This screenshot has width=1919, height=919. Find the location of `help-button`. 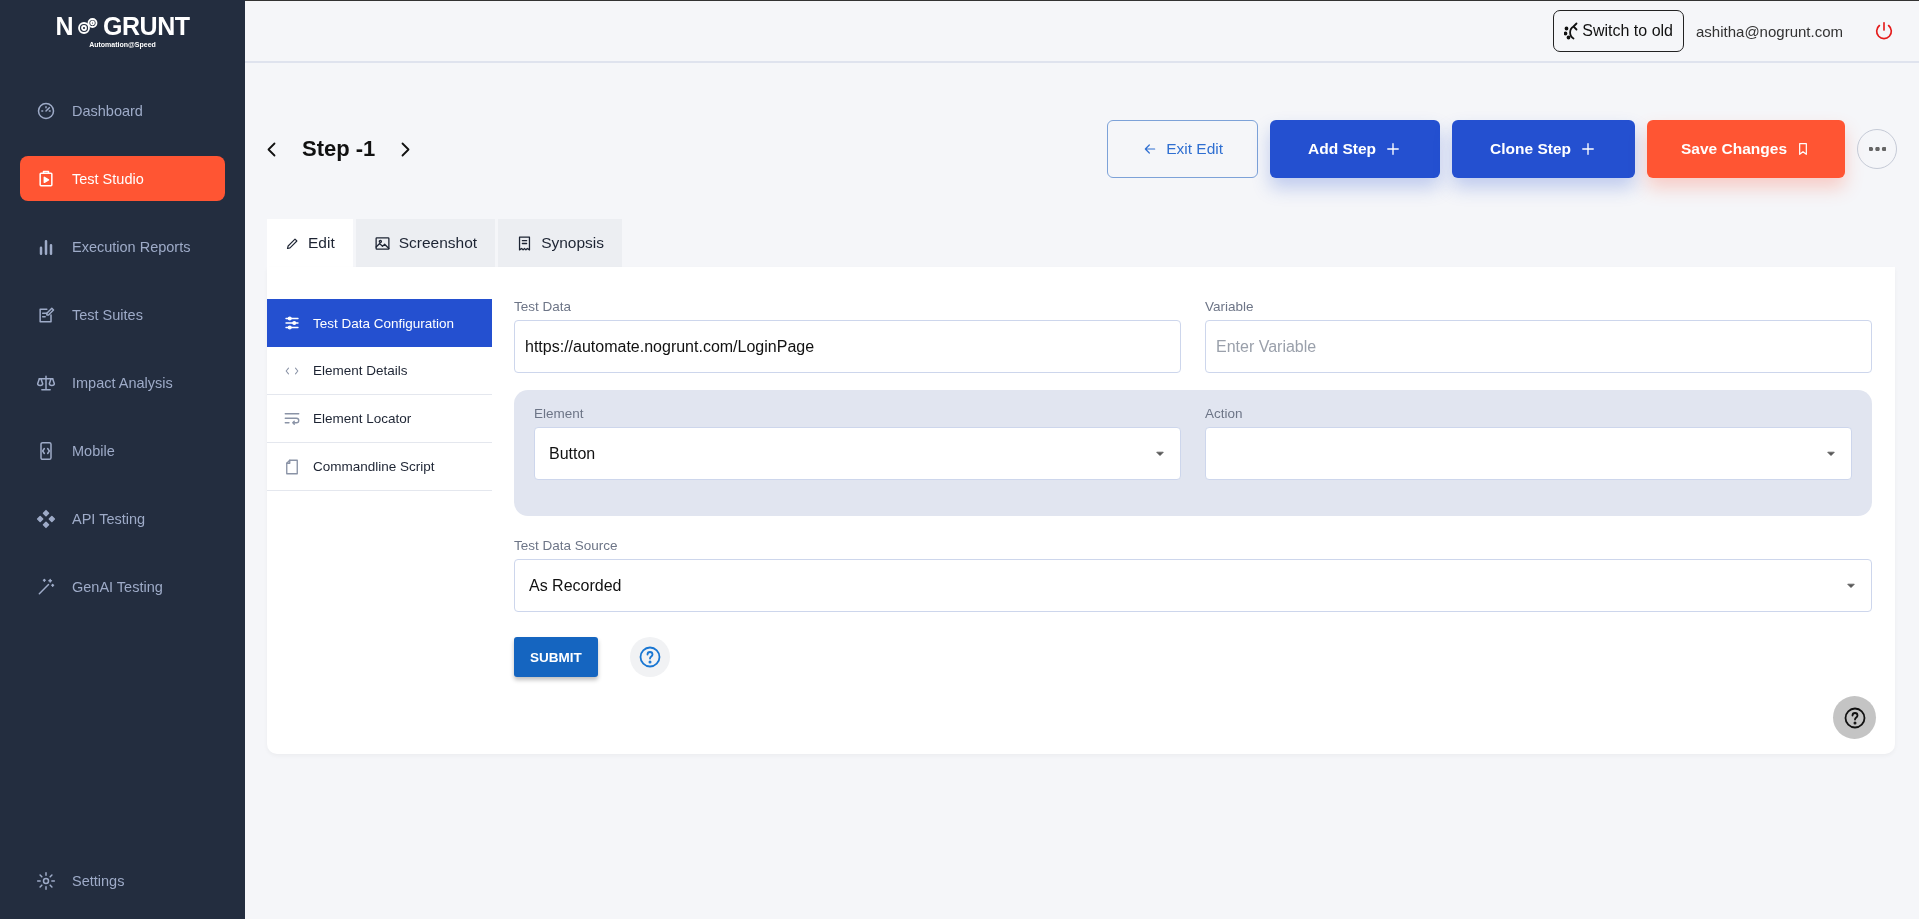

help-button is located at coordinates (1854, 717).